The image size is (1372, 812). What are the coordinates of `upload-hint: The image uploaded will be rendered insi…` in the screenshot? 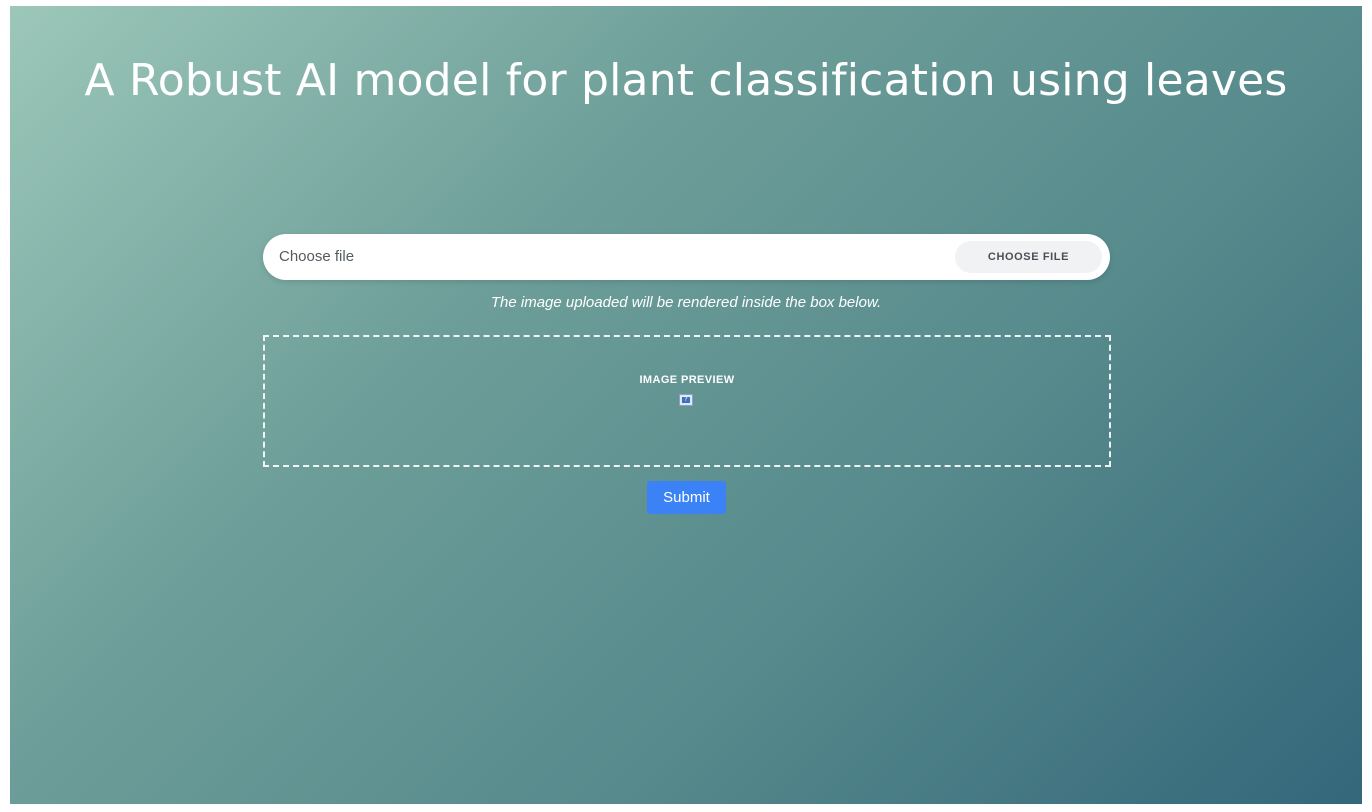 It's located at (686, 302).